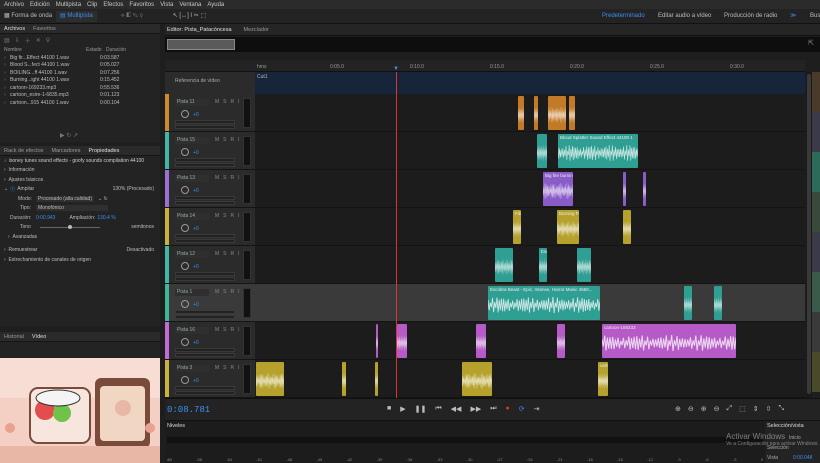 The width and height of the screenshot is (820, 463). What do you see at coordinates (215, 5) in the screenshot?
I see `menu-ayuda: Ayuda` at bounding box center [215, 5].